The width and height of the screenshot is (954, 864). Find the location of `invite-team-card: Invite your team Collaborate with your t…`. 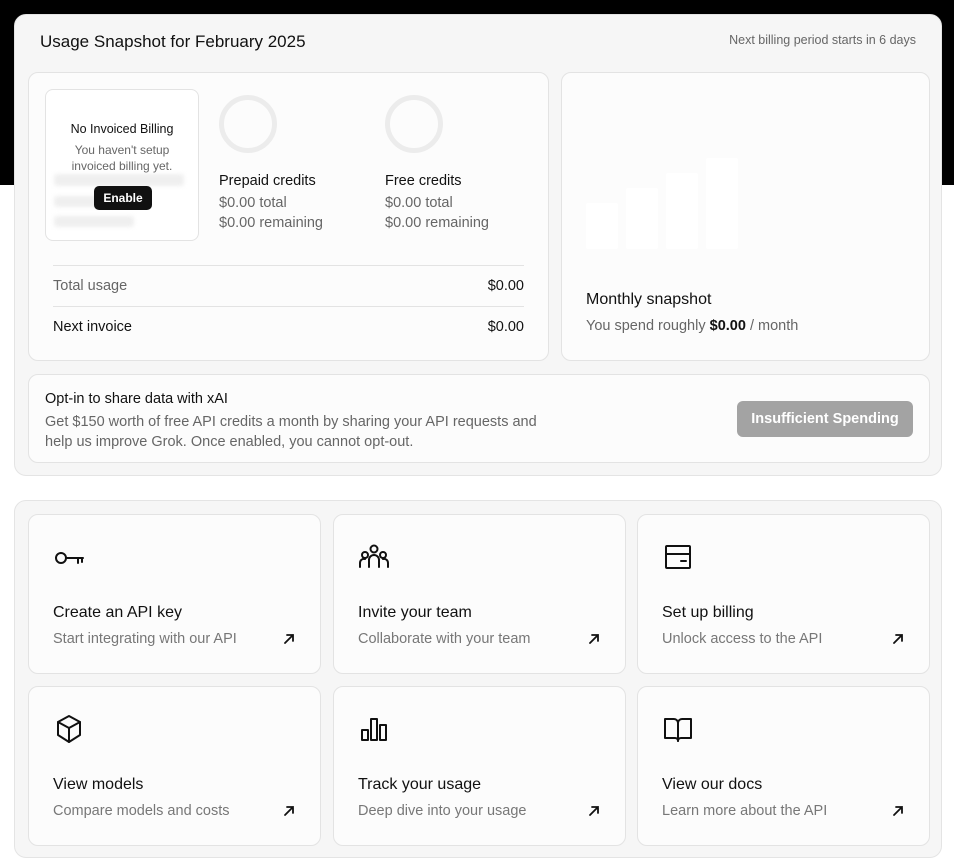

invite-team-card: Invite your team Collaborate with your t… is located at coordinates (479, 594).